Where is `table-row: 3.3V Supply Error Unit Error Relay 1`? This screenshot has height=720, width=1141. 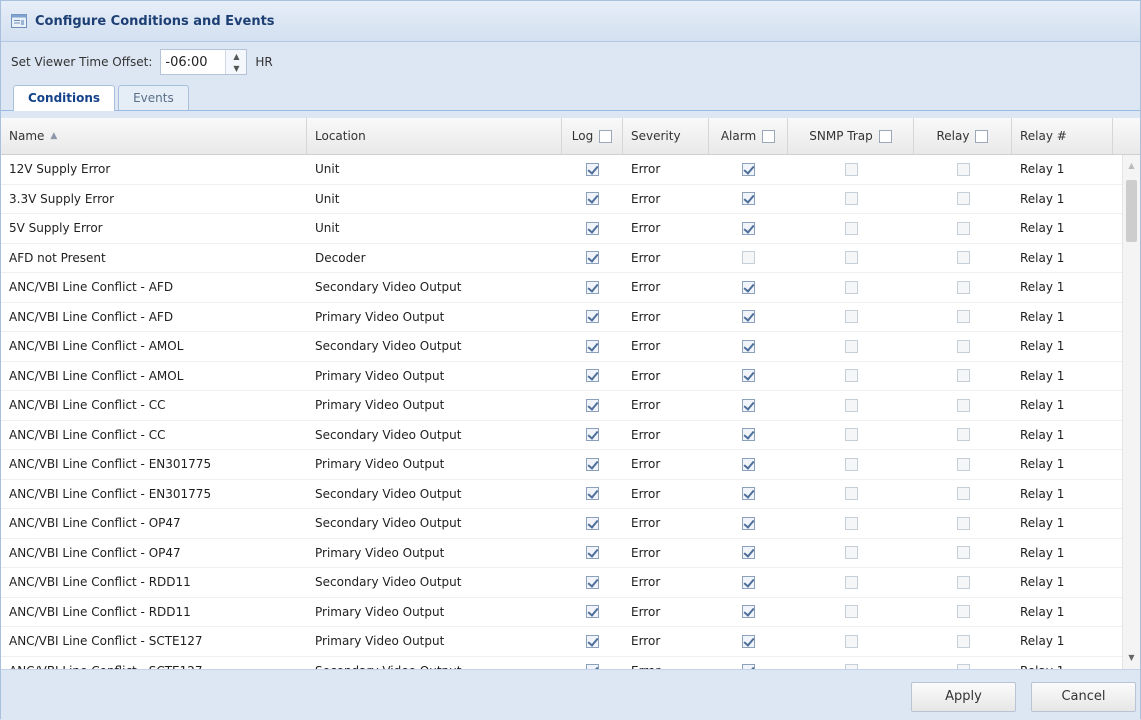 table-row: 3.3V Supply Error Unit Error Relay 1 is located at coordinates (570, 199).